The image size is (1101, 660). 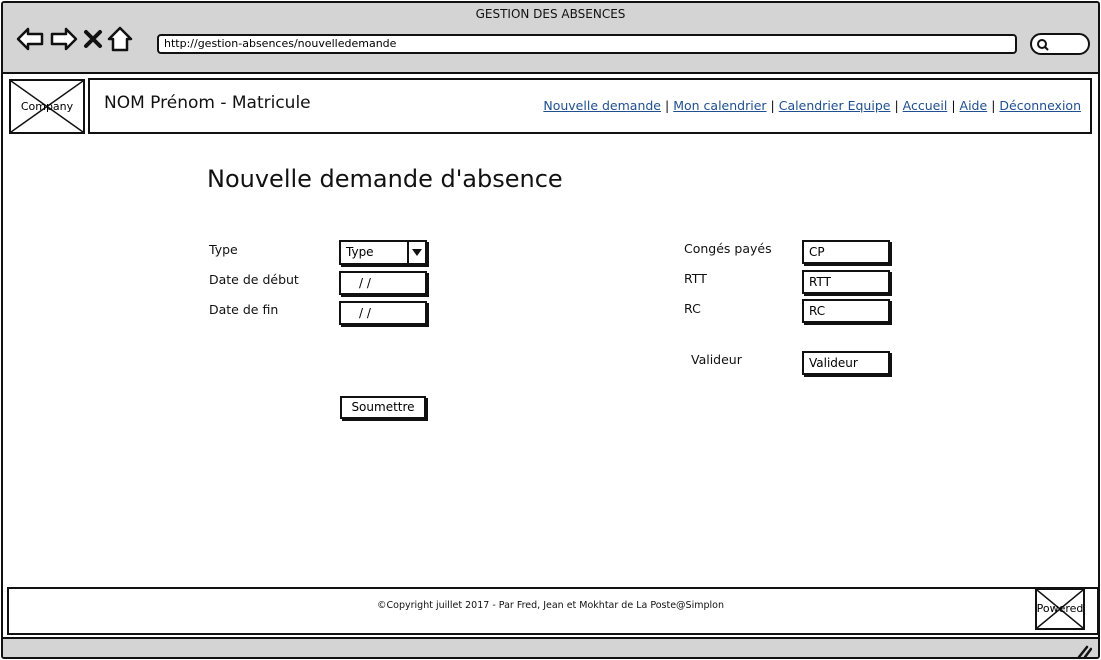 I want to click on validator-field: Valideur, so click(x=846, y=363).